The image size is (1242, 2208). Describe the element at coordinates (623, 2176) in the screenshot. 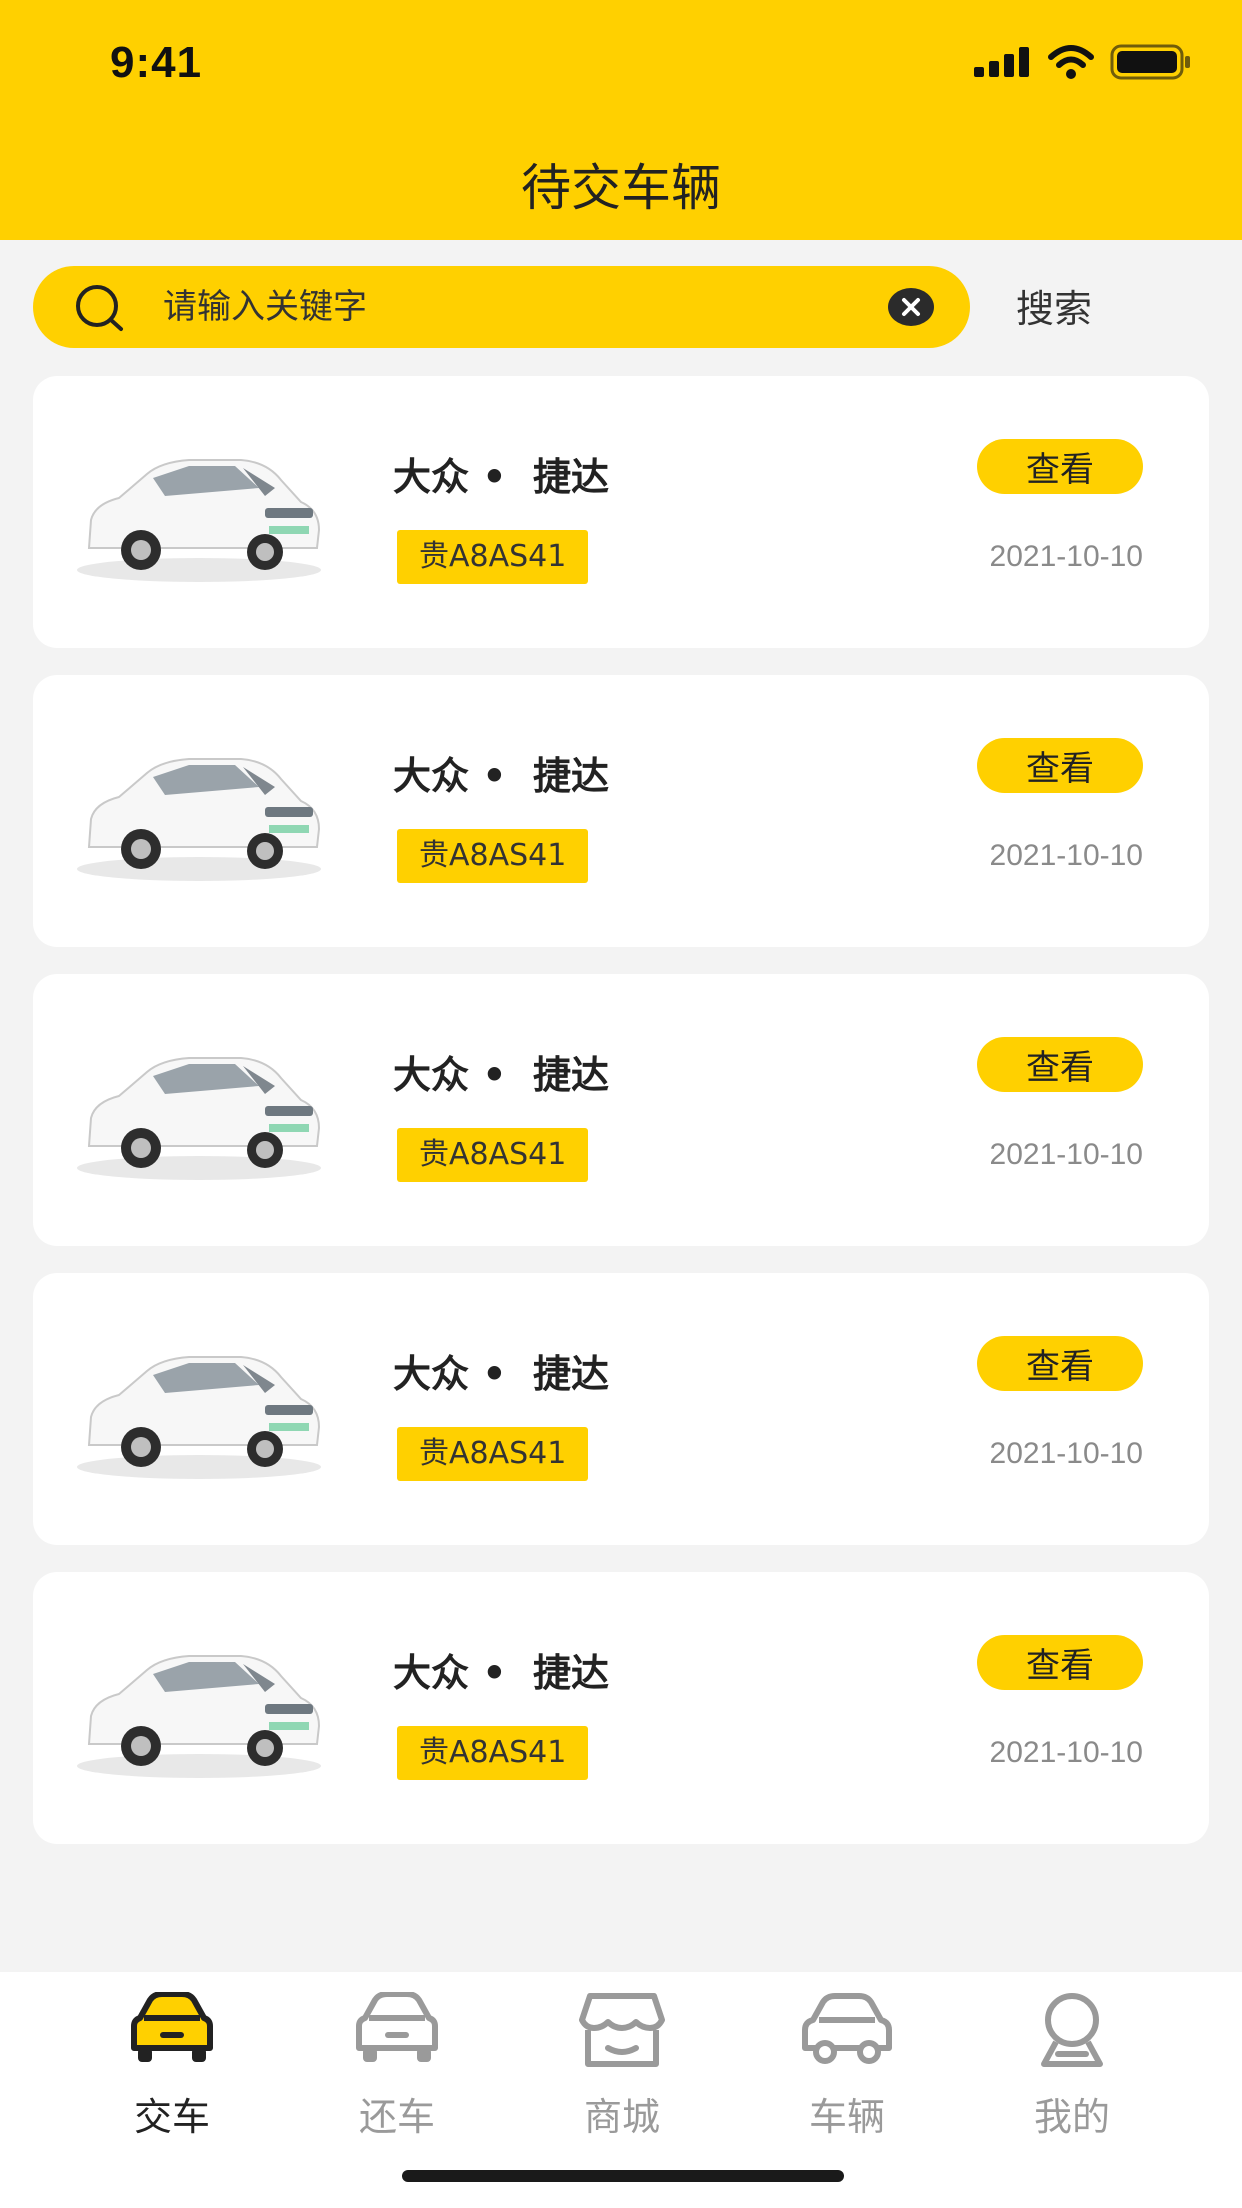

I see `home-indicator` at that location.